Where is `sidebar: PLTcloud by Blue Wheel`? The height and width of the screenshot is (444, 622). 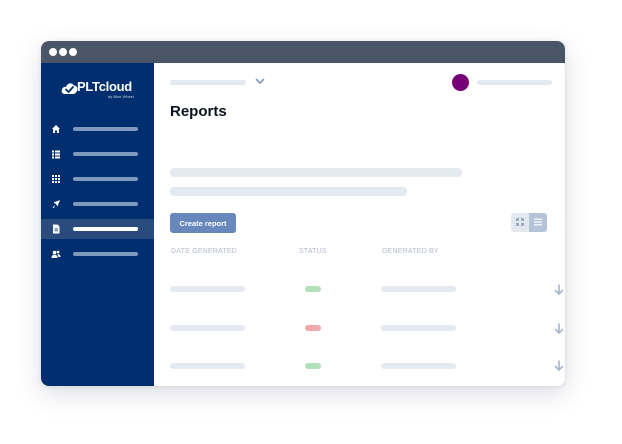 sidebar: PLTcloud by Blue Wheel is located at coordinates (97, 224).